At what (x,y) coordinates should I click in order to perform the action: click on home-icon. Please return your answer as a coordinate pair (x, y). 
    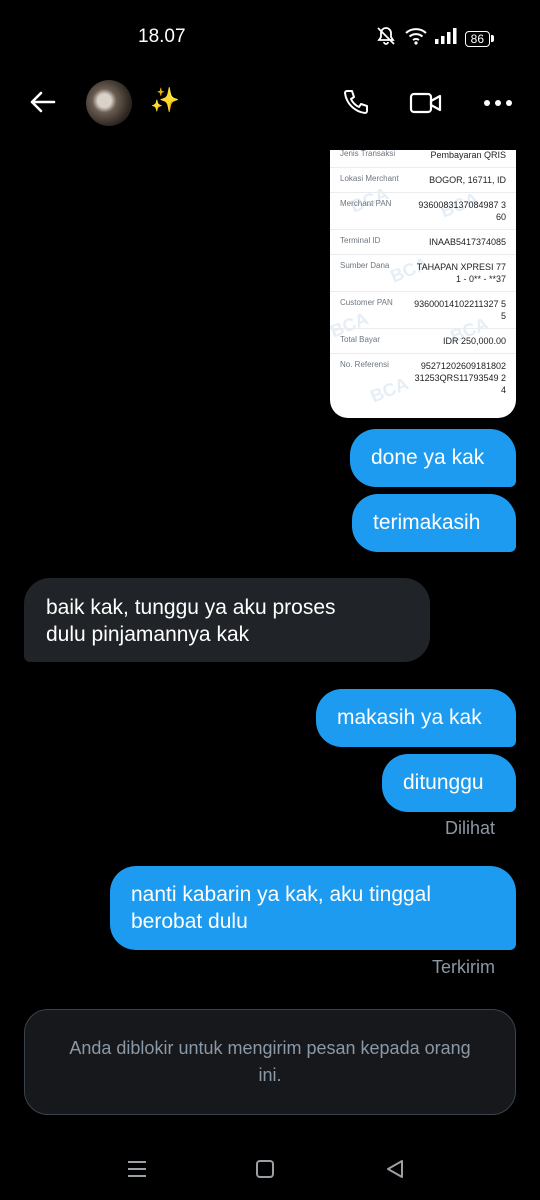
    Looking at the image, I should click on (265, 1169).